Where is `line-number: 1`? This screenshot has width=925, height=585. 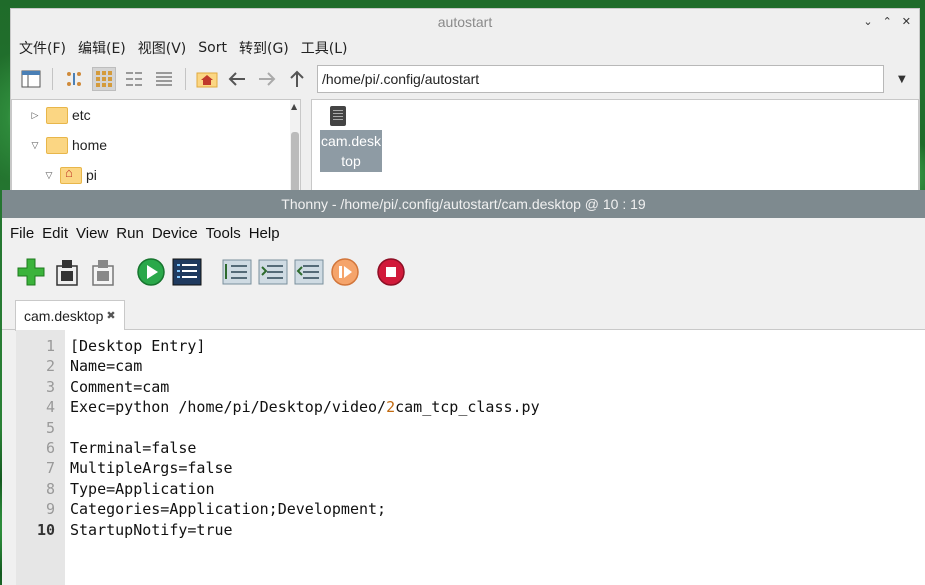 line-number: 1 is located at coordinates (50, 346).